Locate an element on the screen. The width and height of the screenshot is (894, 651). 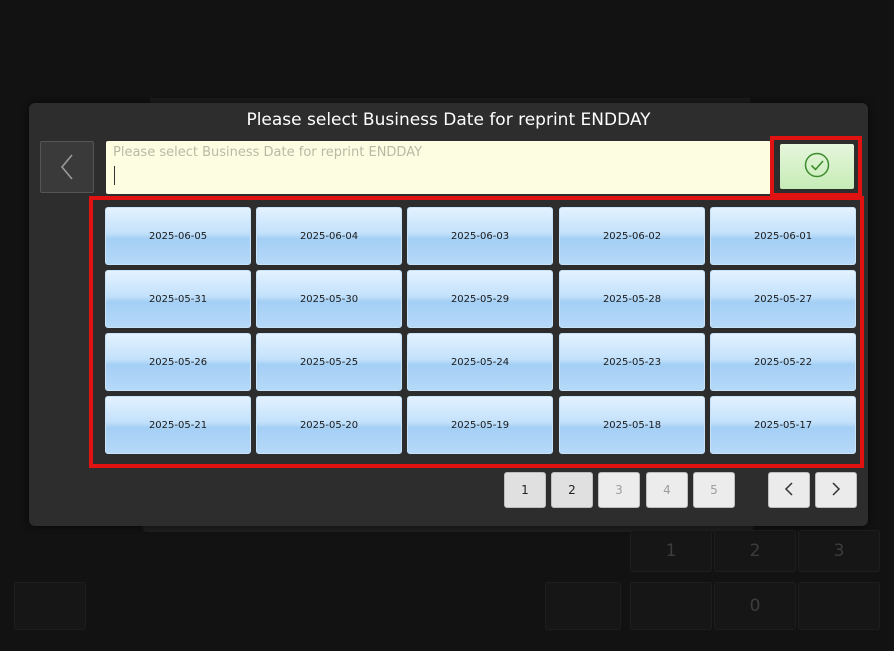
date-button: 2025-06-04 is located at coordinates (329, 236).